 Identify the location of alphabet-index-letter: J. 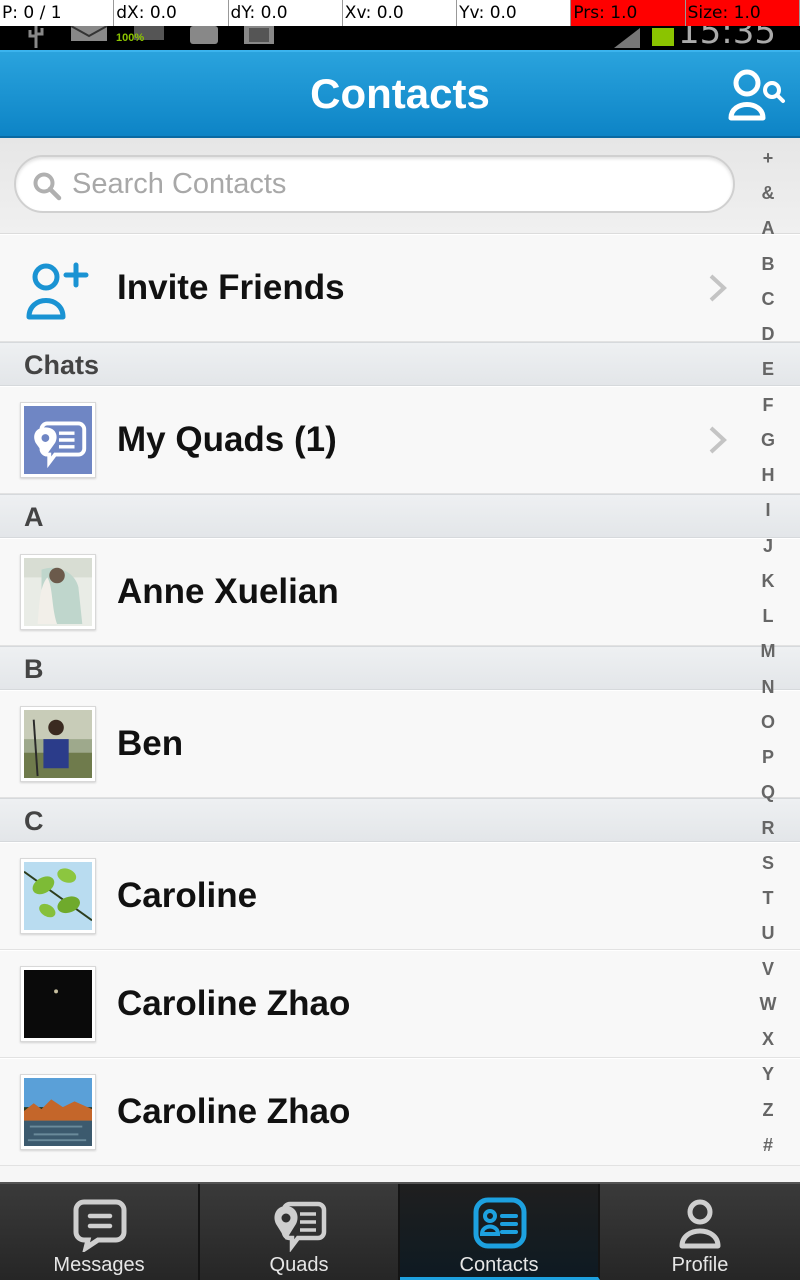
(768, 546).